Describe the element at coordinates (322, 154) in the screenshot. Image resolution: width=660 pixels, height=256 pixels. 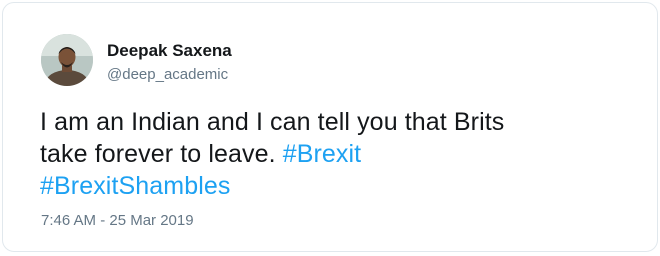
I see `hashtag-link-brexit: #Brexit` at that location.